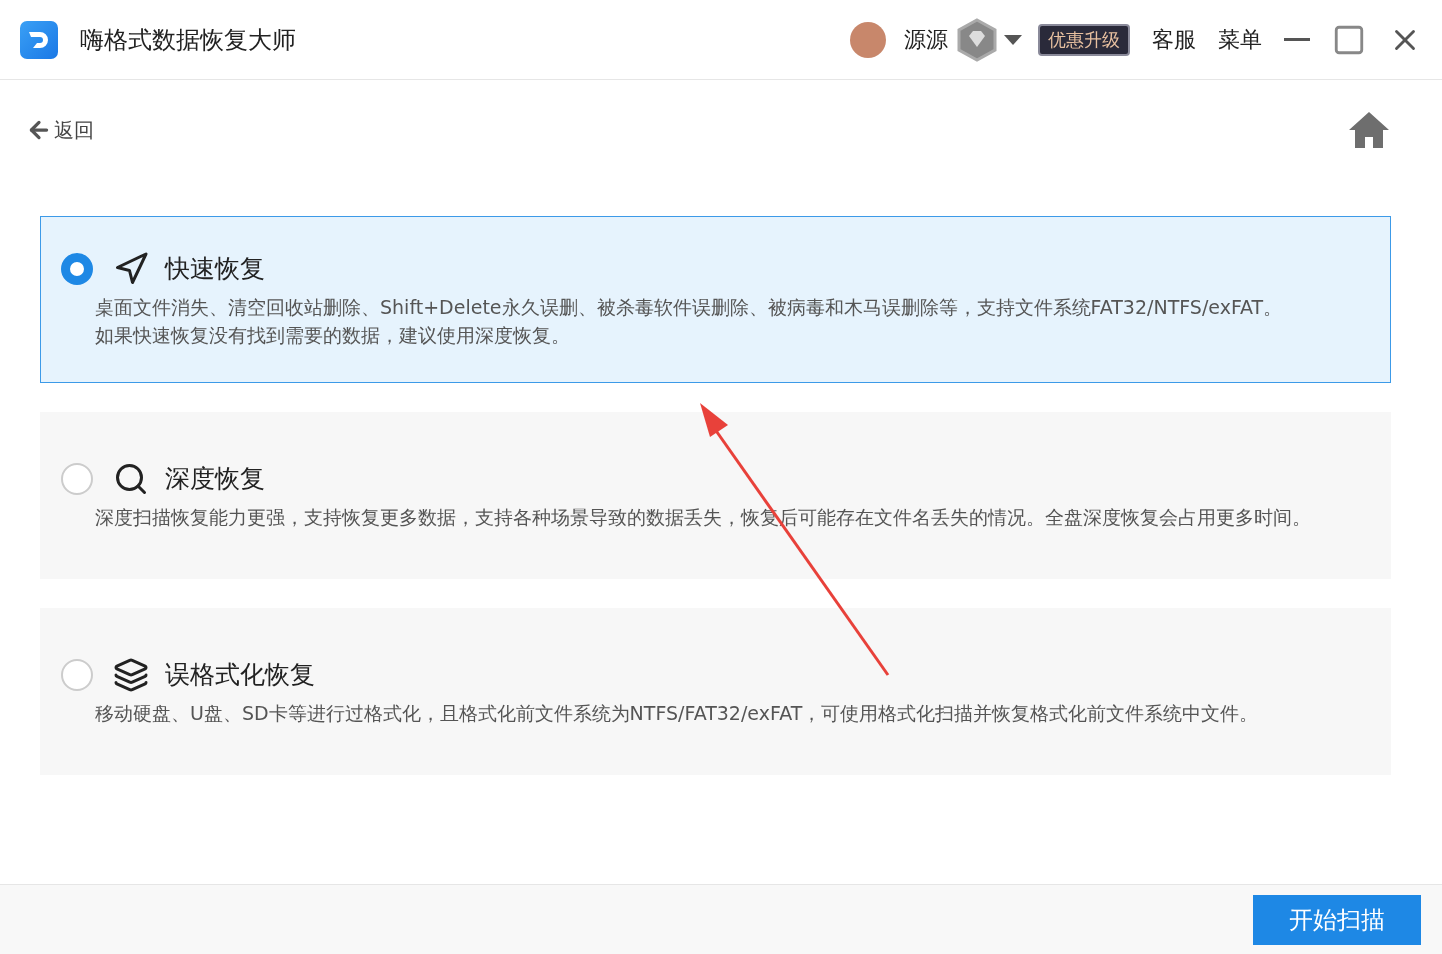 The height and width of the screenshot is (954, 1442). Describe the element at coordinates (188, 40) in the screenshot. I see `window-title: 嗨格式数据恢复大师` at that location.